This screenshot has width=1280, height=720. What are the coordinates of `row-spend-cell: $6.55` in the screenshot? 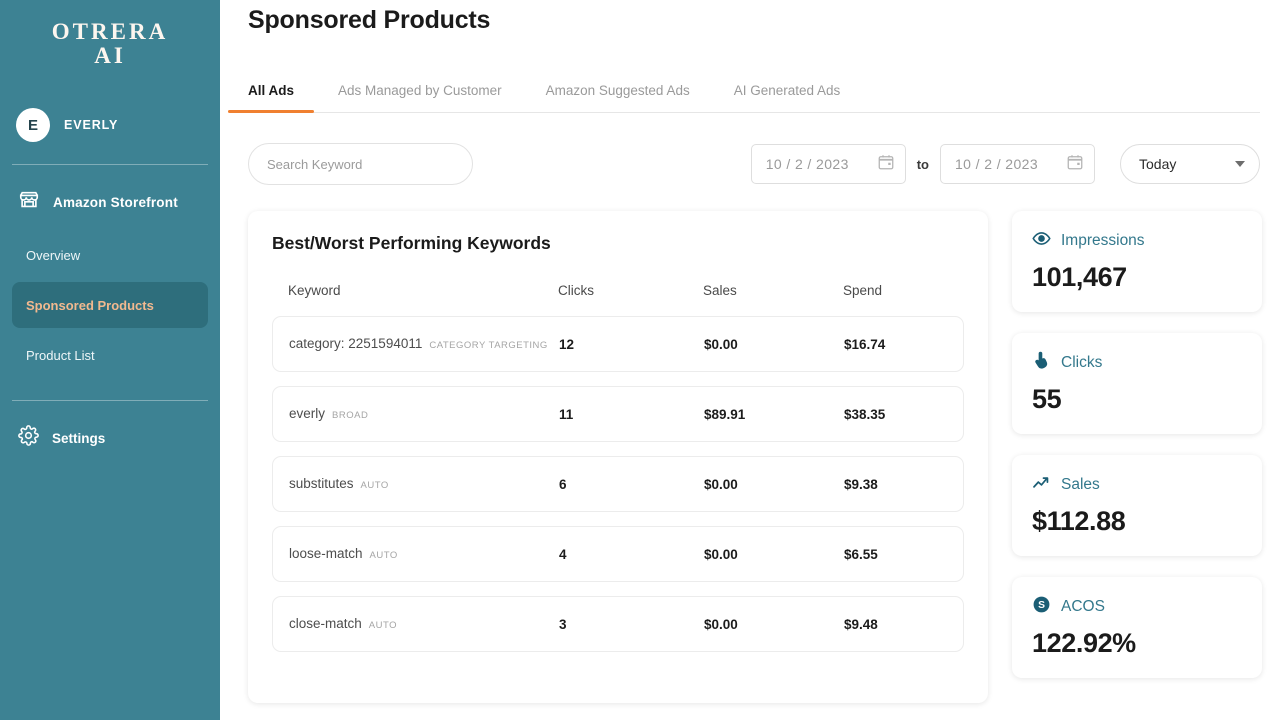 It's located at (861, 554).